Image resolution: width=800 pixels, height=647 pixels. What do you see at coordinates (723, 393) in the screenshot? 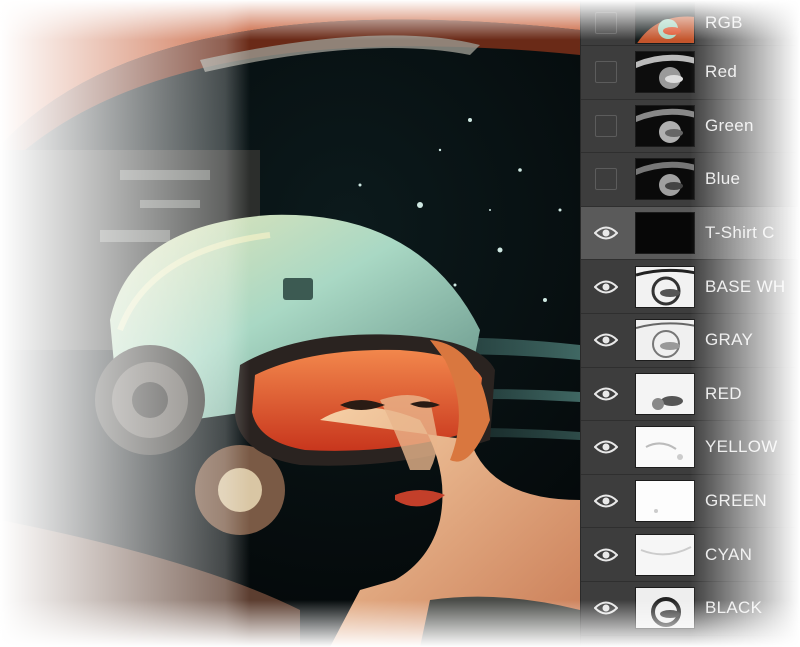
I see `layer-label: RED` at bounding box center [723, 393].